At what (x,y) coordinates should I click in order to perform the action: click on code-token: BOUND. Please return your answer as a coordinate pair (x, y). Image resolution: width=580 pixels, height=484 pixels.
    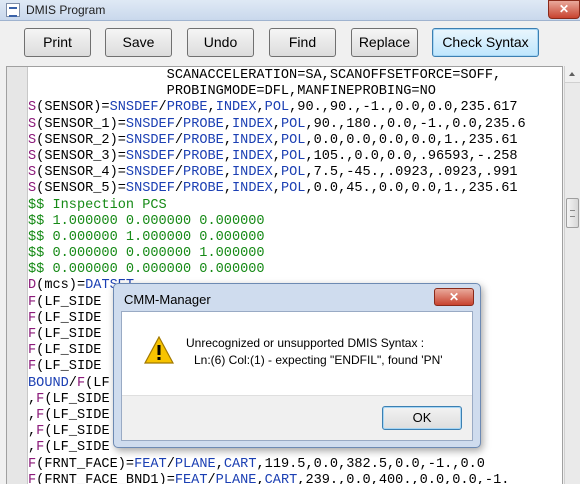
    Looking at the image, I should click on (48, 383).